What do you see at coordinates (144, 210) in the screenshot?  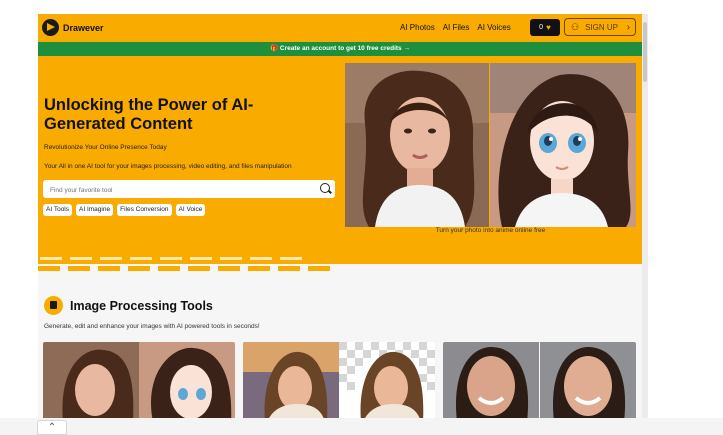 I see `chip-files-conversion: Files Conversion` at bounding box center [144, 210].